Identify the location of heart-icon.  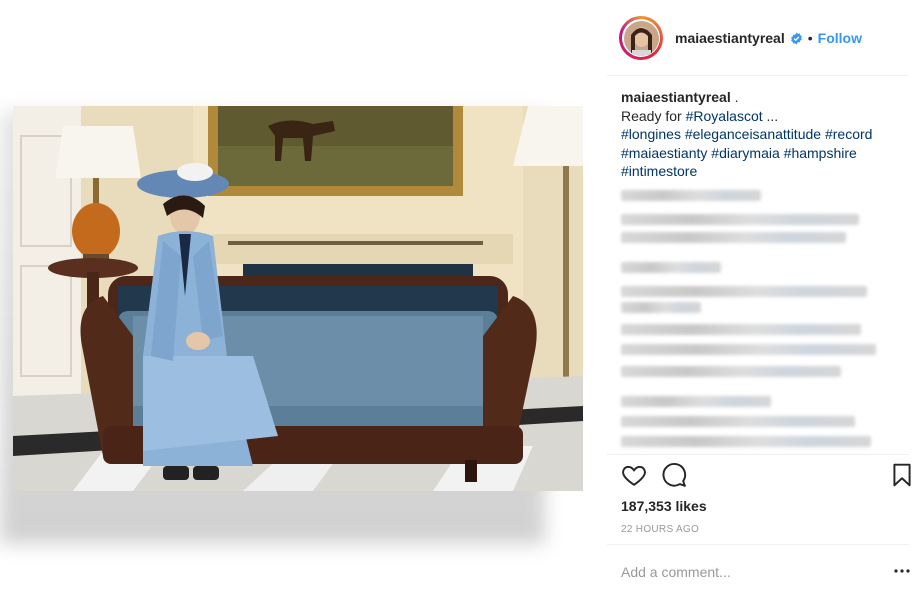
(634, 475).